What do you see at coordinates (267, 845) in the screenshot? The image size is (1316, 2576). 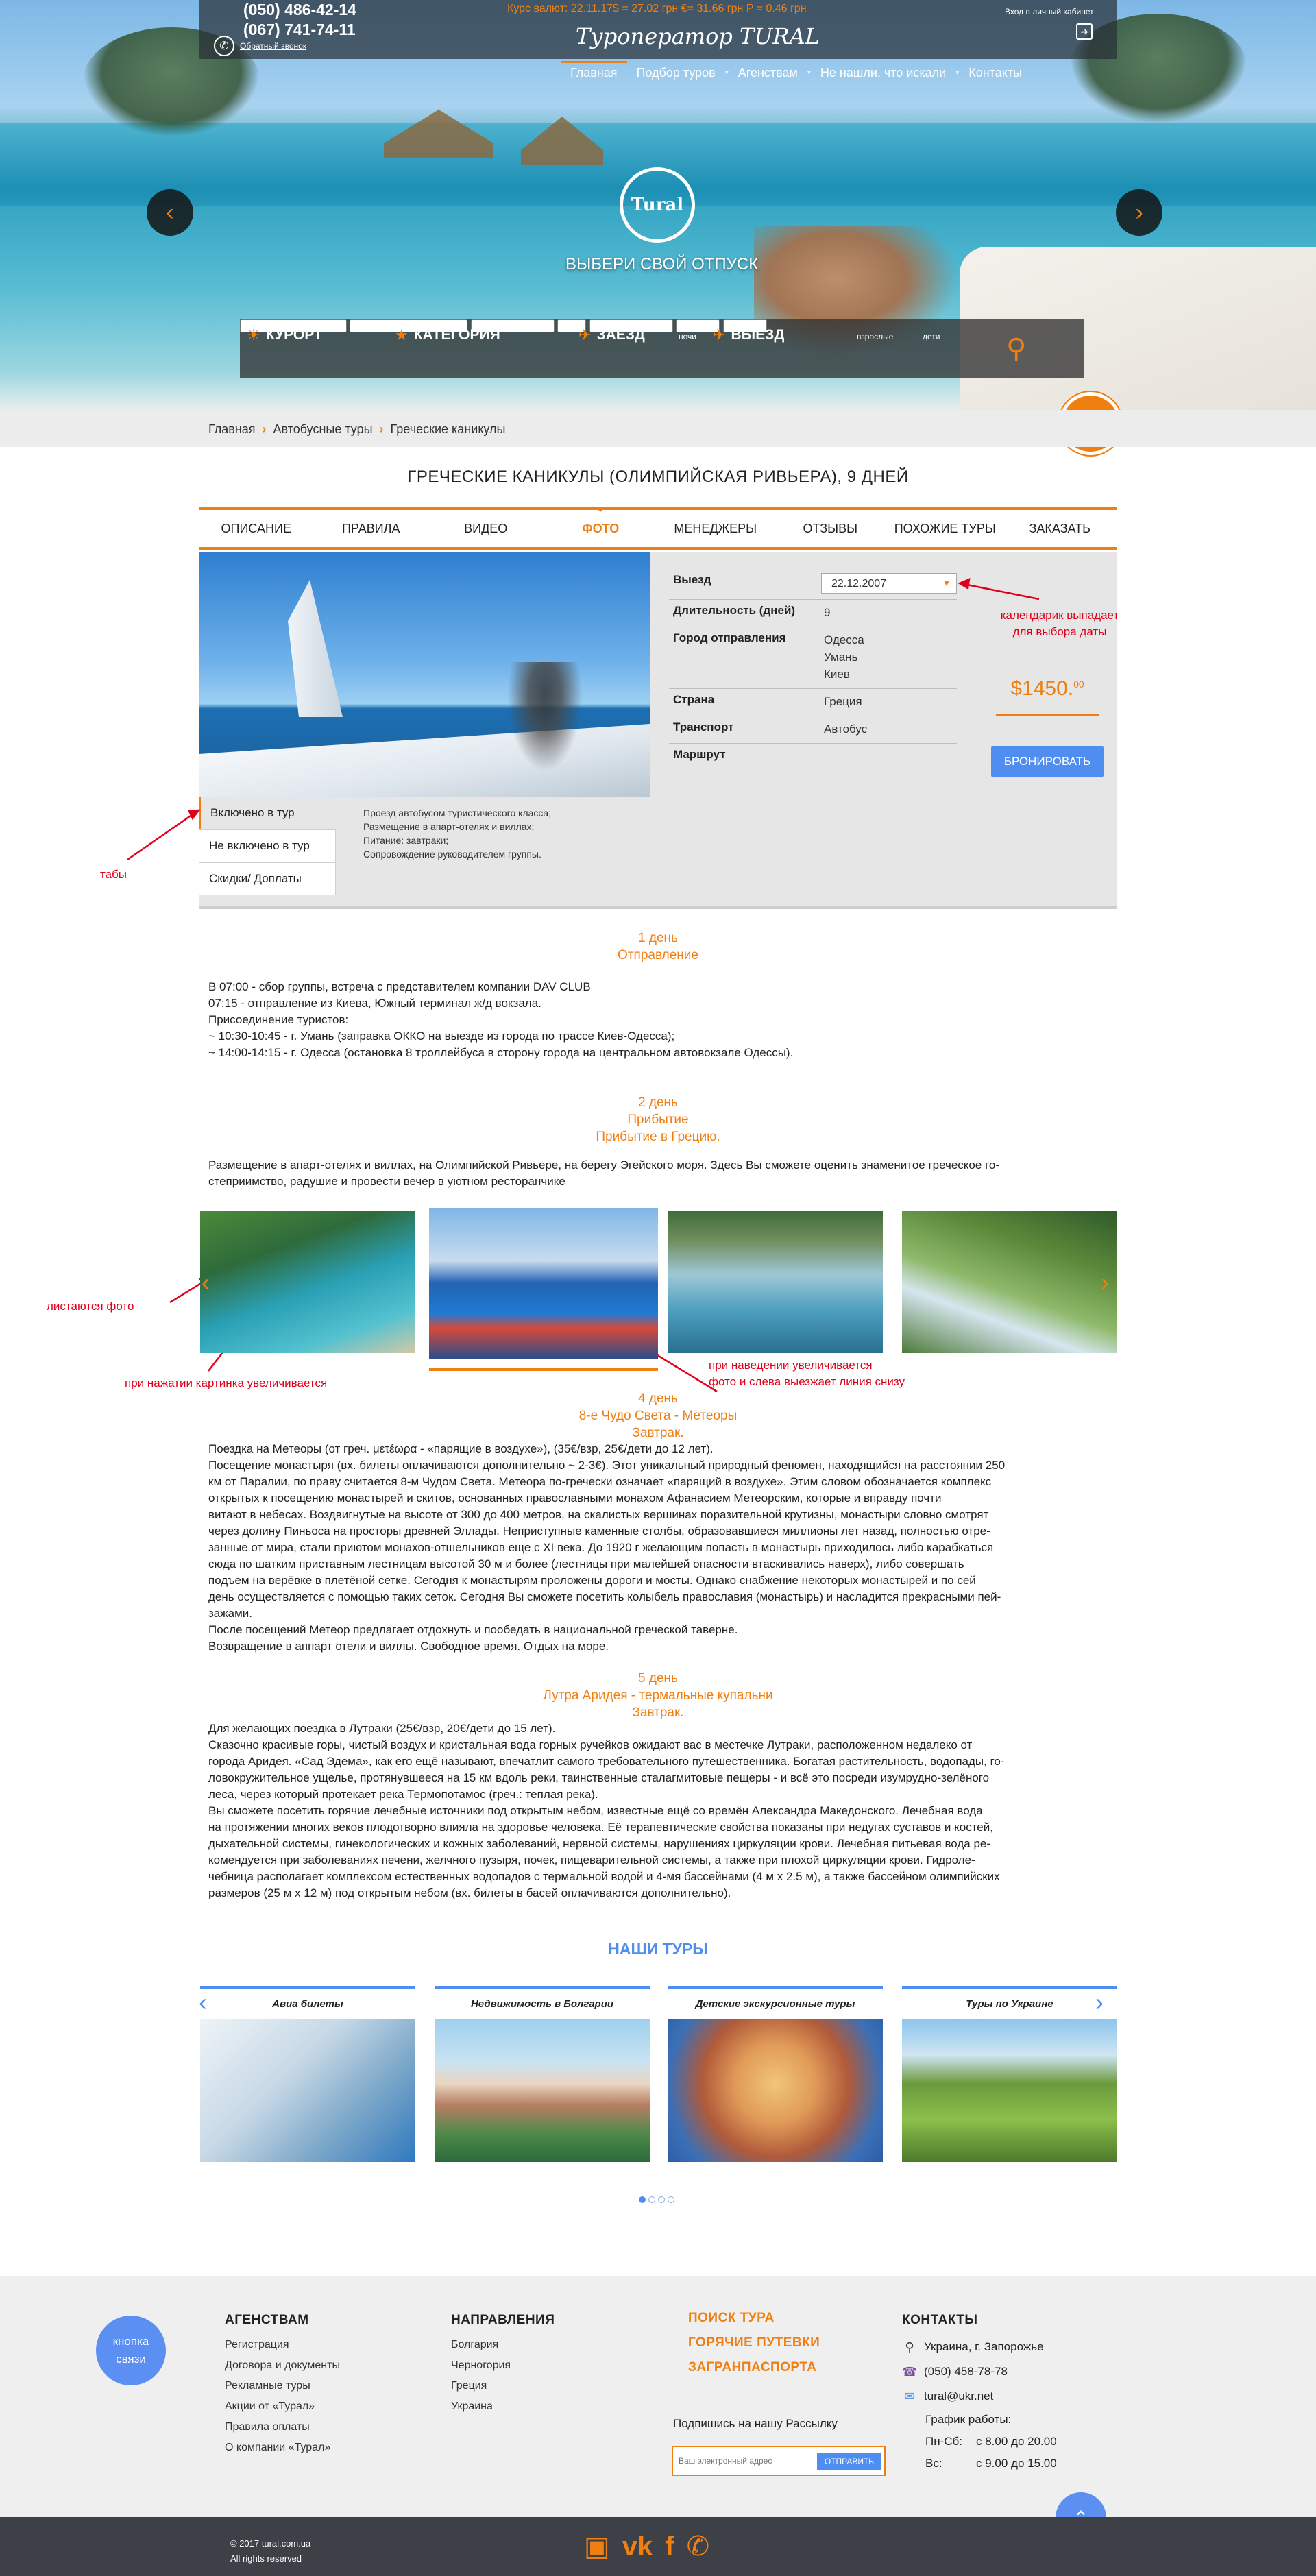 I see `side-tab-not-included: Не включено в тур` at bounding box center [267, 845].